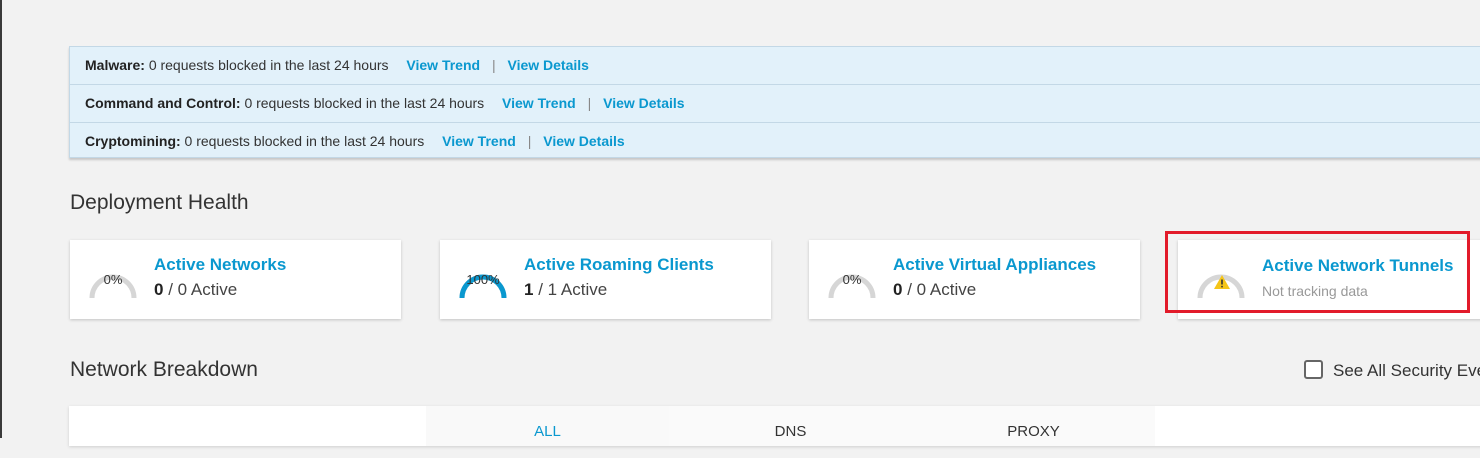 The height and width of the screenshot is (458, 1480). Describe the element at coordinates (790, 426) in the screenshot. I see `tab-dns: DNS` at that location.